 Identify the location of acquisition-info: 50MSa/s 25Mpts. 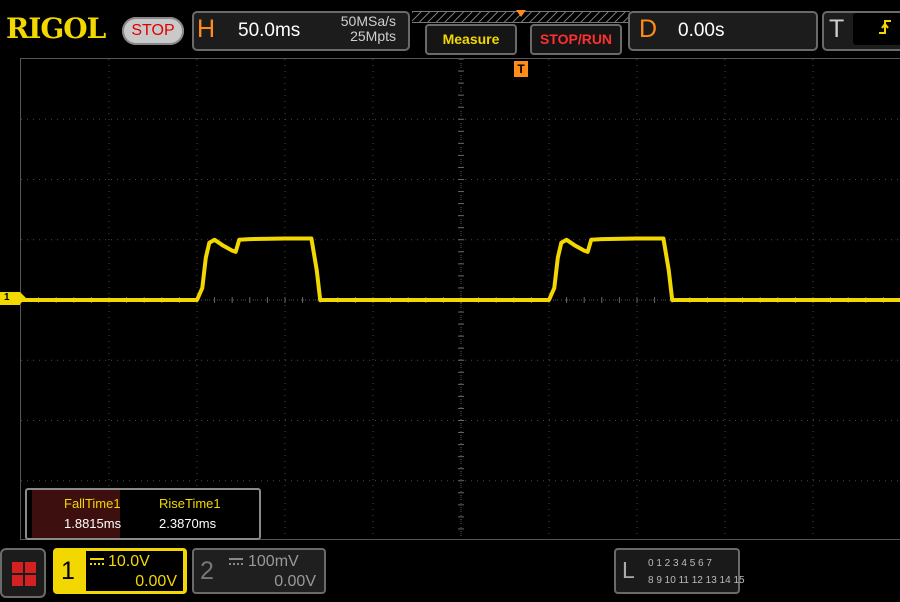
(346, 29).